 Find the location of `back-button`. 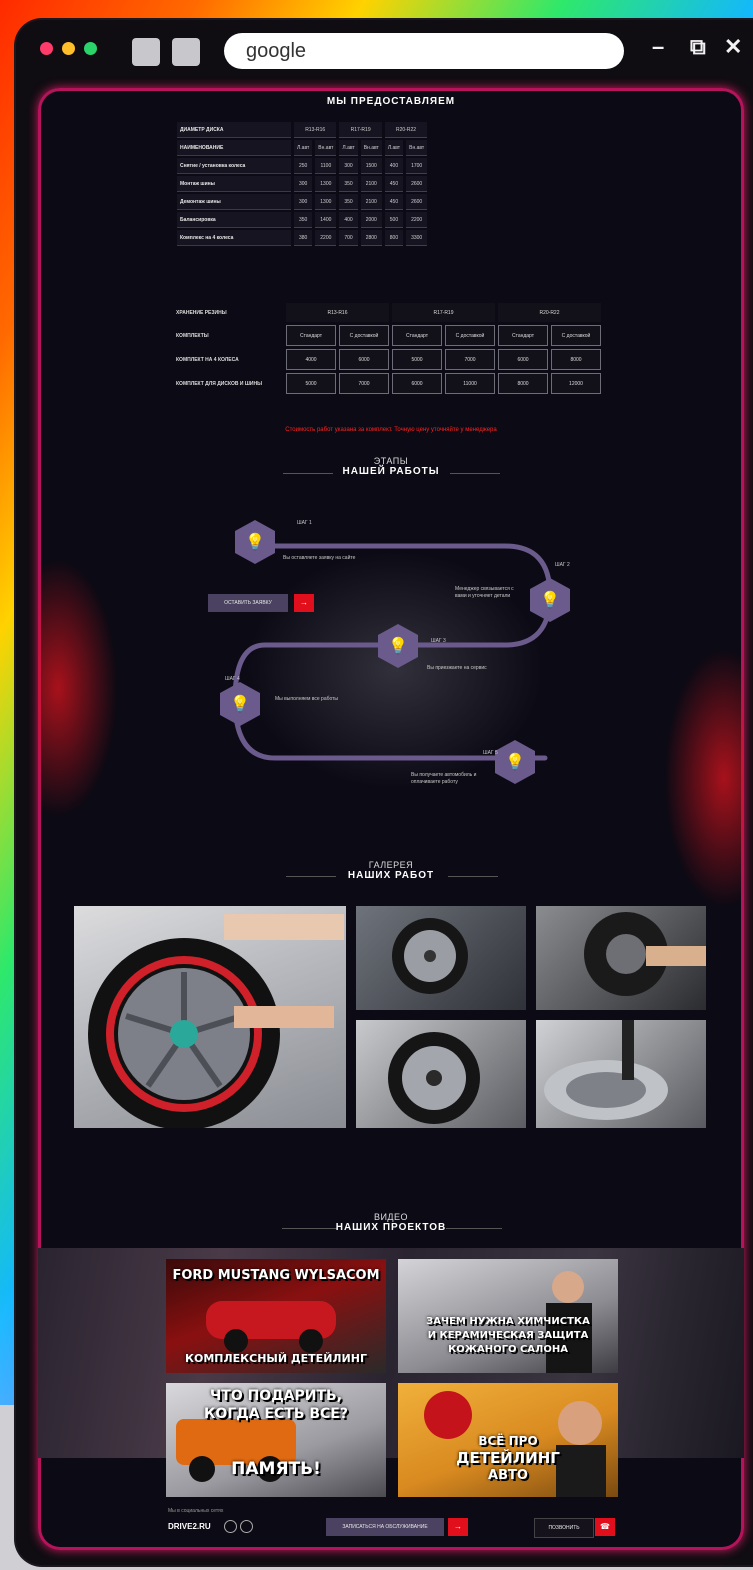

back-button is located at coordinates (146, 52).